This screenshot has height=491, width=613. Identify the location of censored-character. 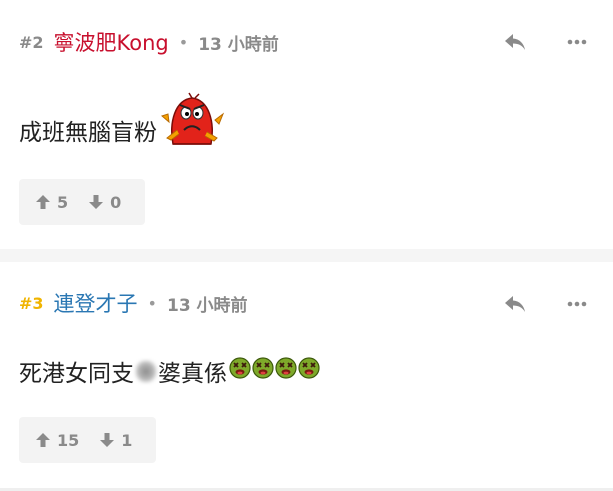
(146, 371).